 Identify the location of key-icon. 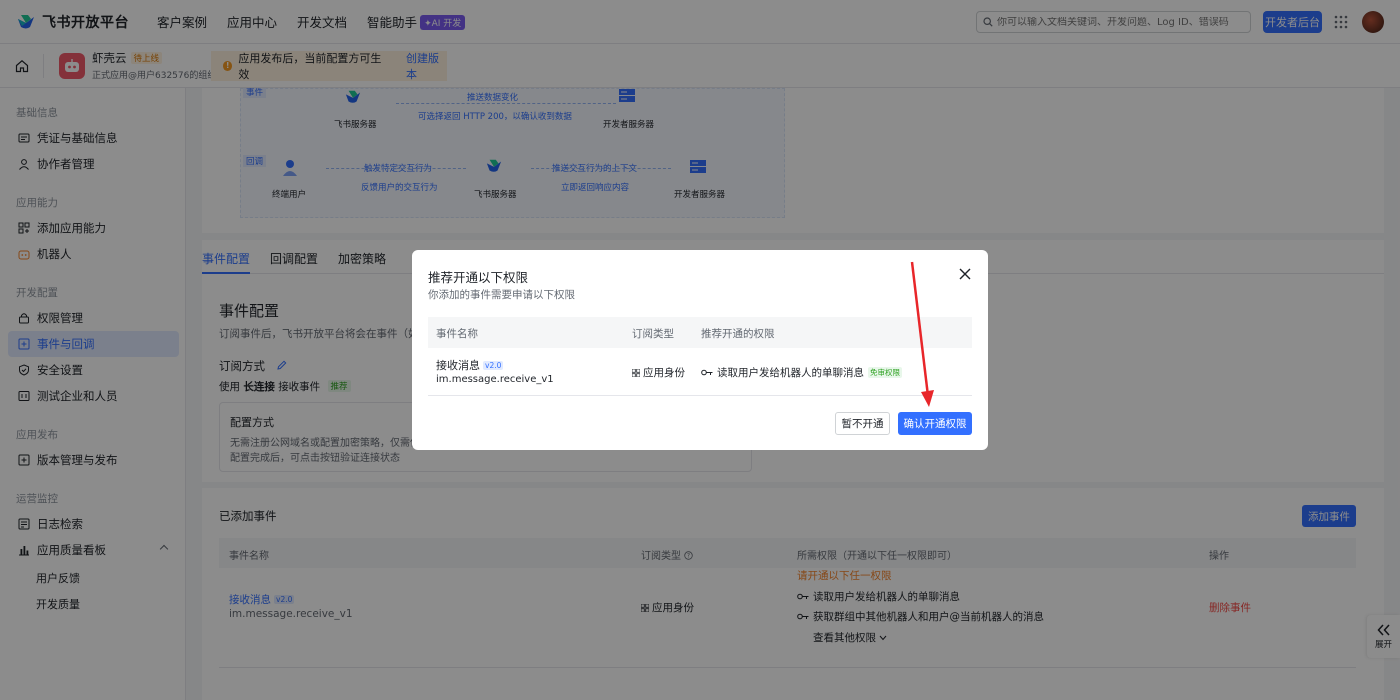
(707, 372).